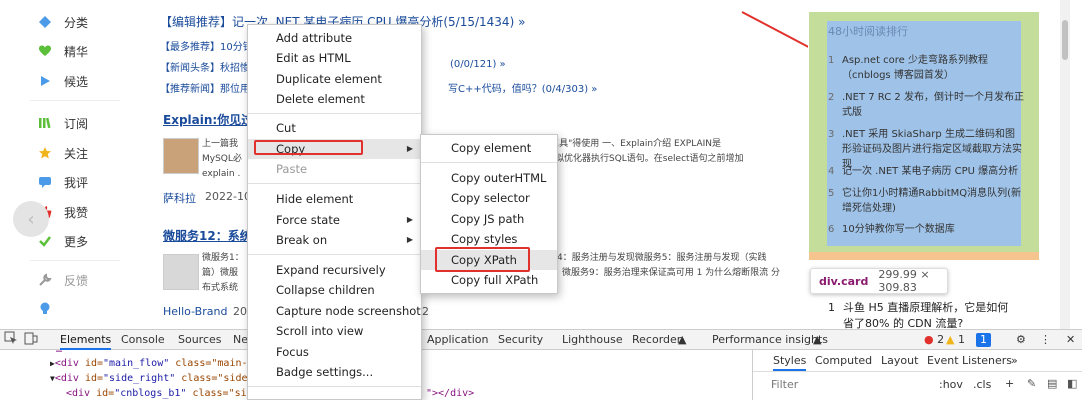  I want to click on tab-sources: Sources, so click(200, 340).